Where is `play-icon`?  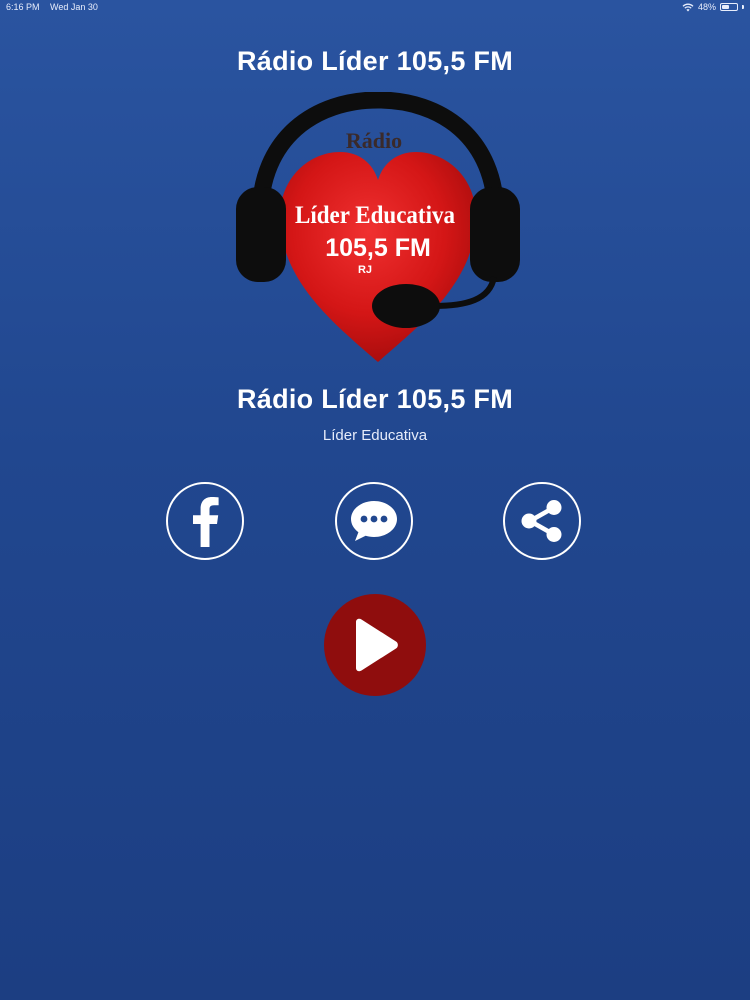
play-icon is located at coordinates (377, 645).